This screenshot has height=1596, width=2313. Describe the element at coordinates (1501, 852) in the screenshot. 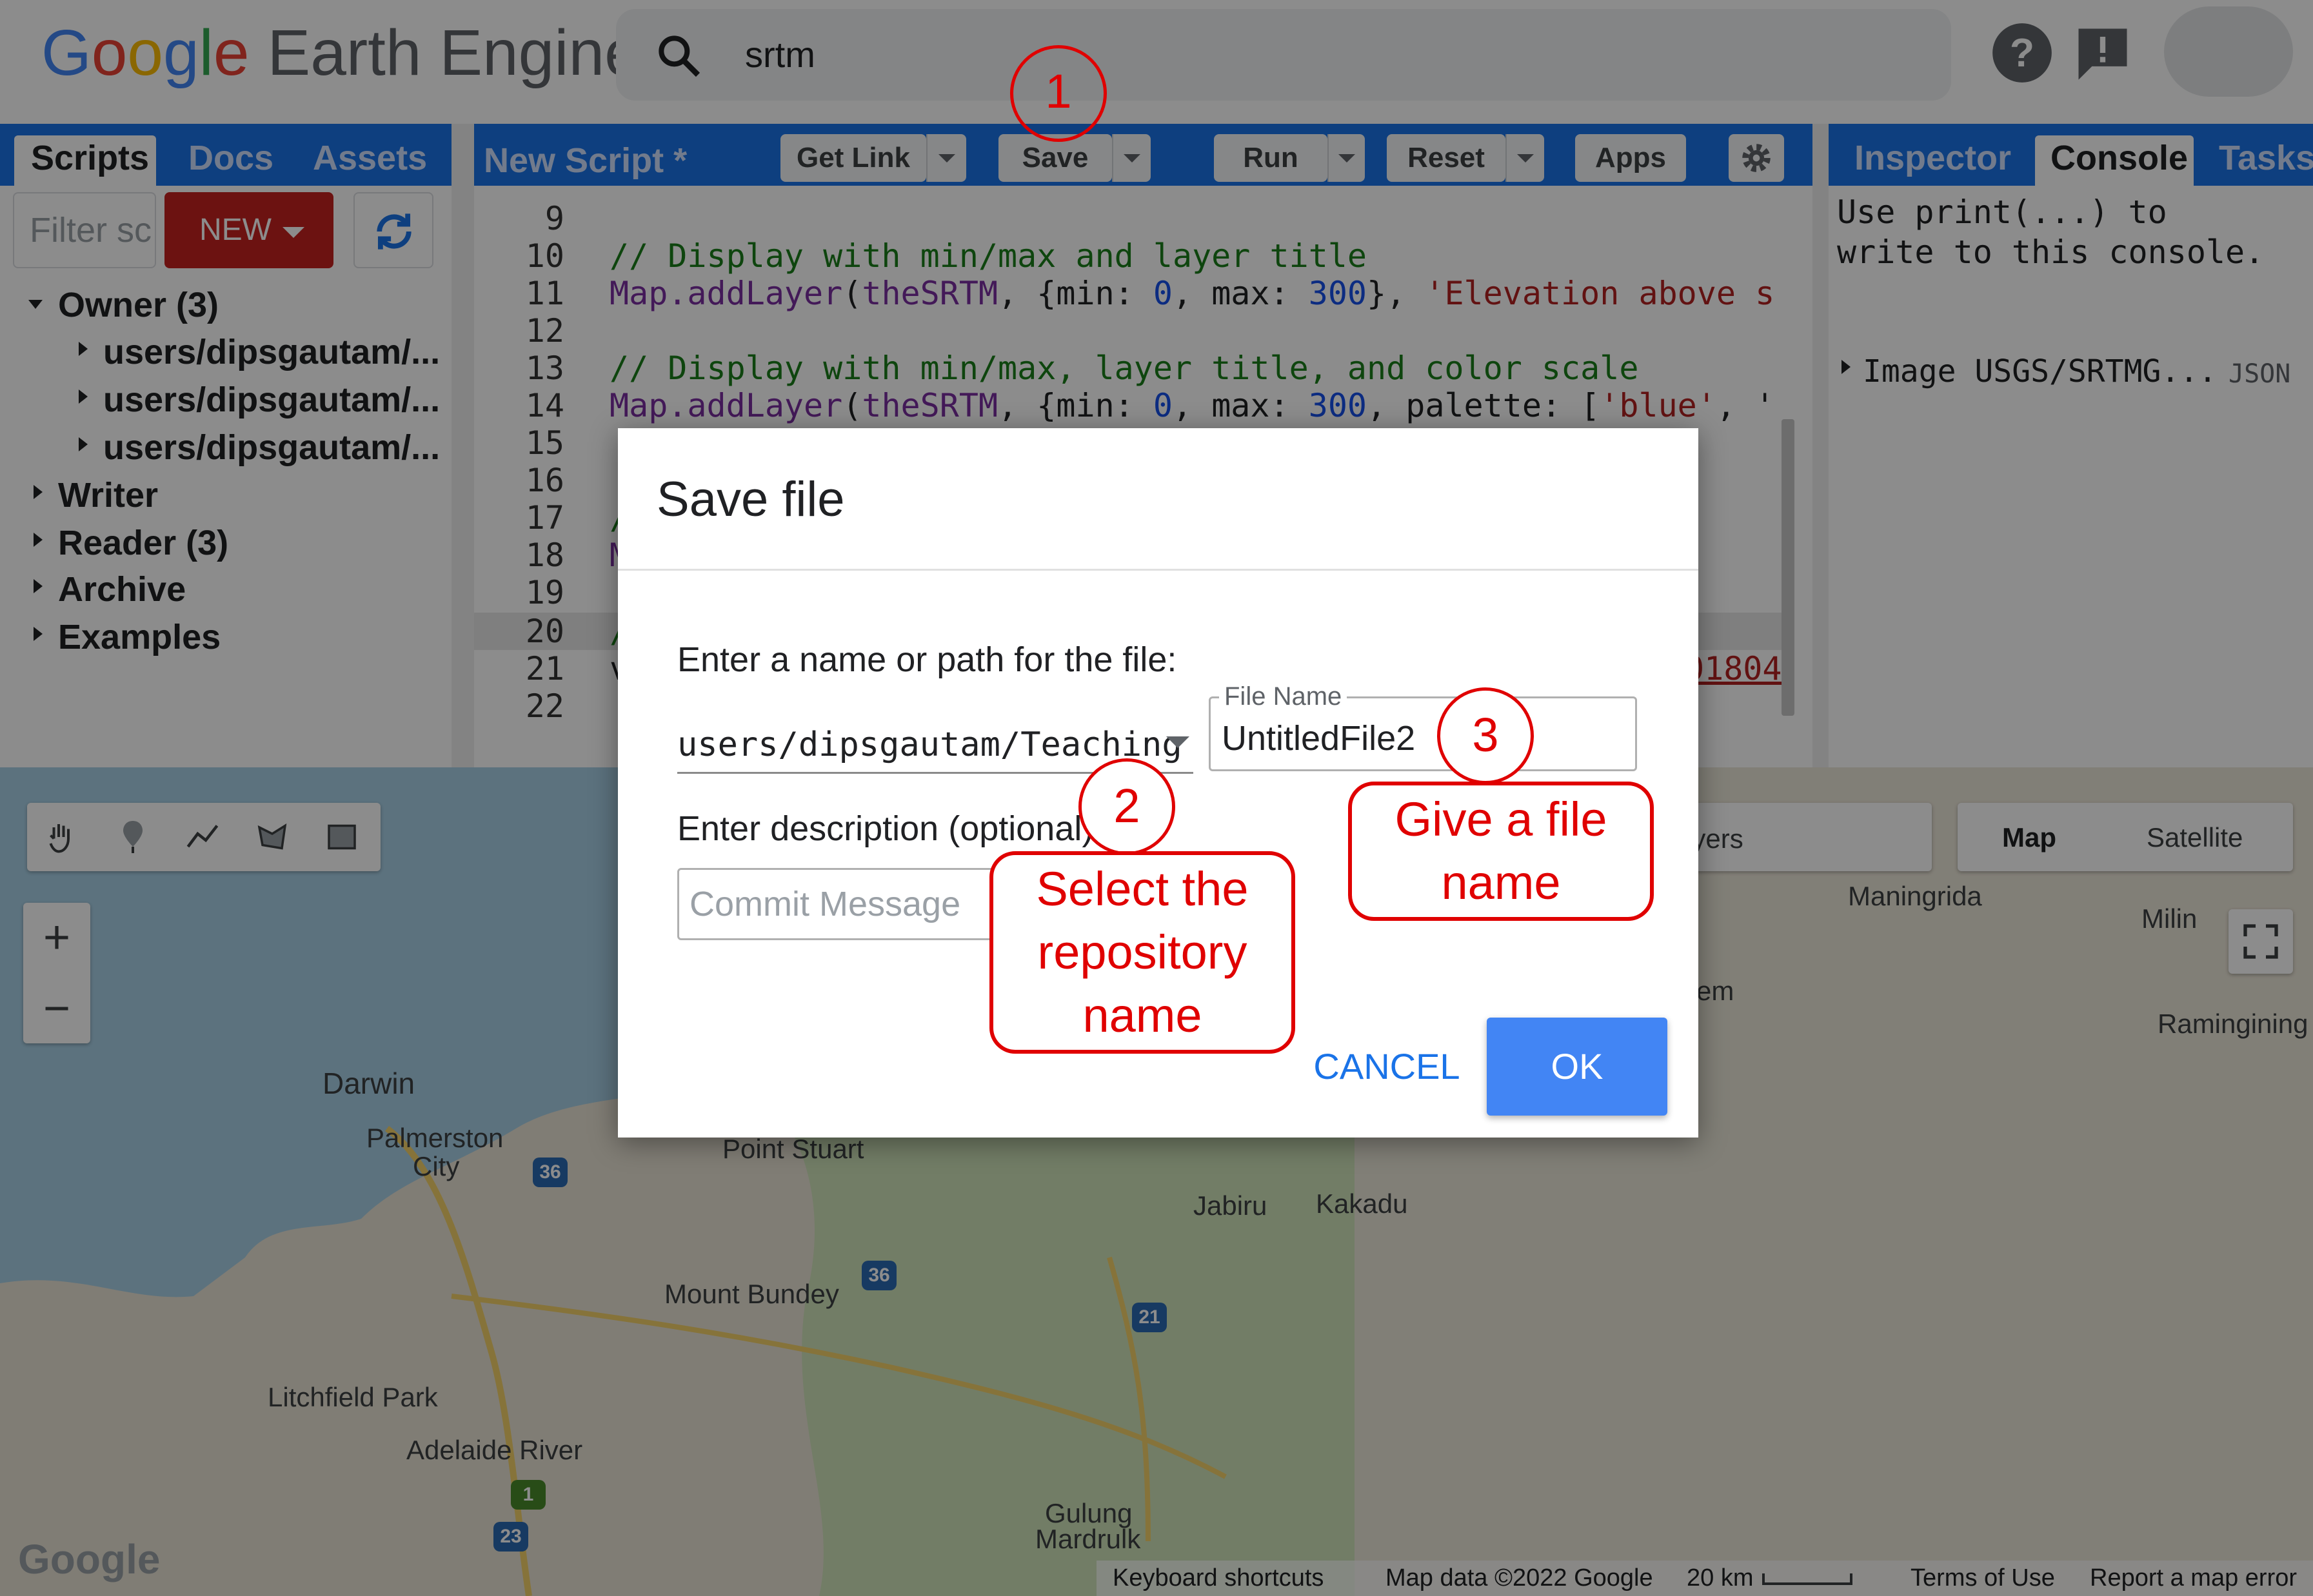

I see `annotation-callout-filename: Give a file name` at that location.